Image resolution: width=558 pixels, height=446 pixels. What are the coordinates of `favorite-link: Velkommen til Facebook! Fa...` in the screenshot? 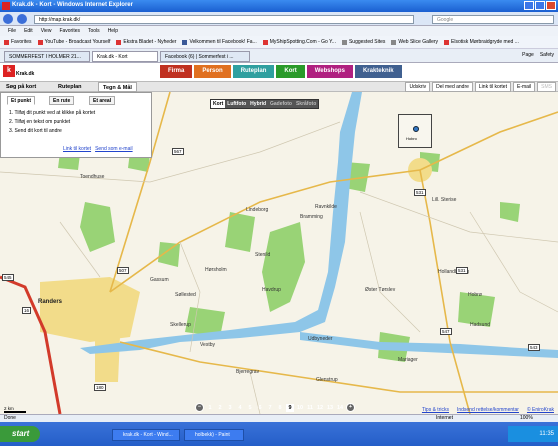 It's located at (219, 42).